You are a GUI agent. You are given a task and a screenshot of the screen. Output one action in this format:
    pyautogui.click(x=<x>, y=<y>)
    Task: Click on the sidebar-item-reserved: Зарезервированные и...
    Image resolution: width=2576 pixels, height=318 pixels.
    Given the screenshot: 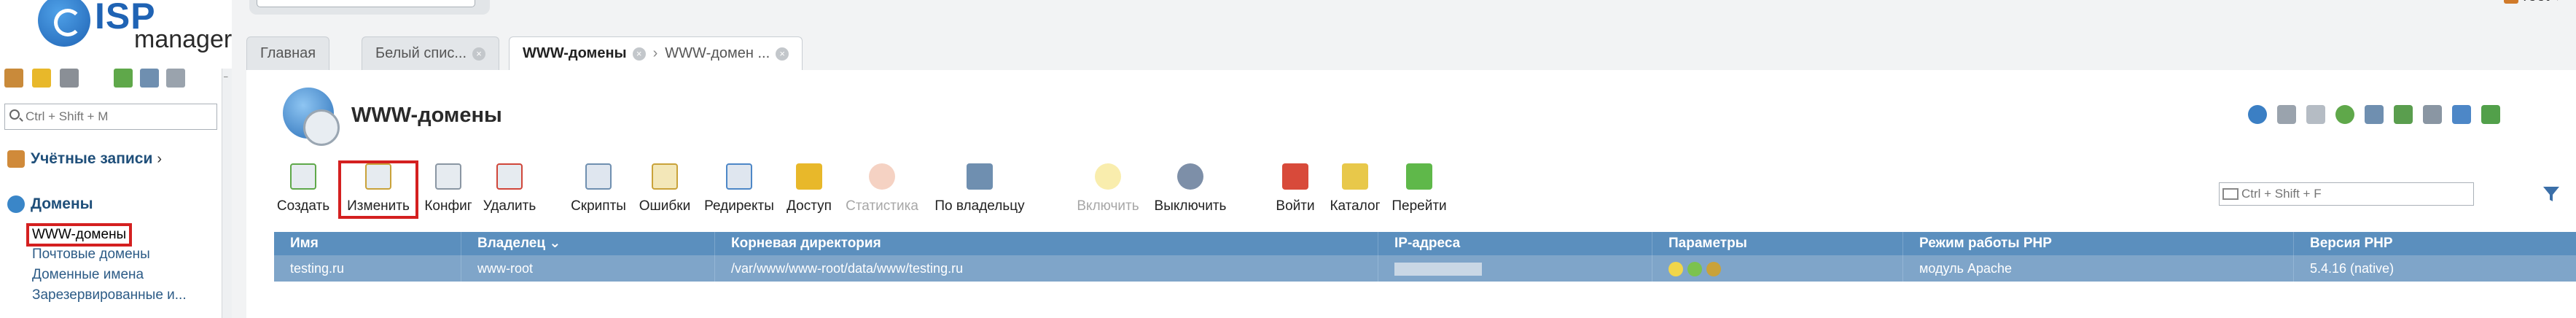 What is the action you would take?
    pyautogui.click(x=109, y=295)
    